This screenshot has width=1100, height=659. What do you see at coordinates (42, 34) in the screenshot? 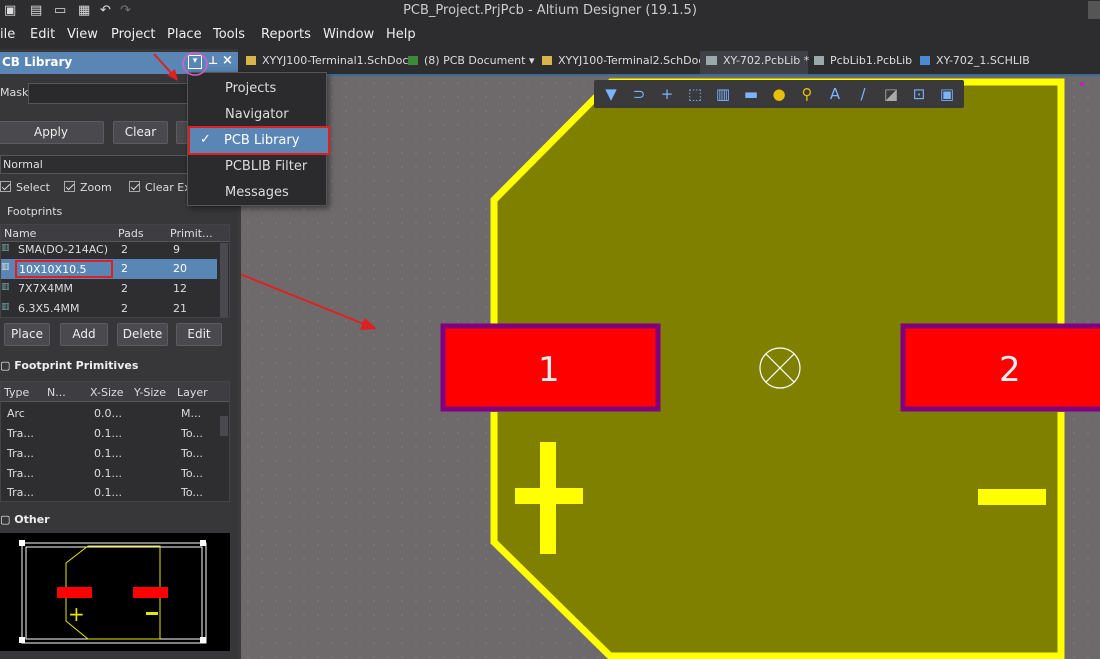
I see `menu-edit: Edit` at bounding box center [42, 34].